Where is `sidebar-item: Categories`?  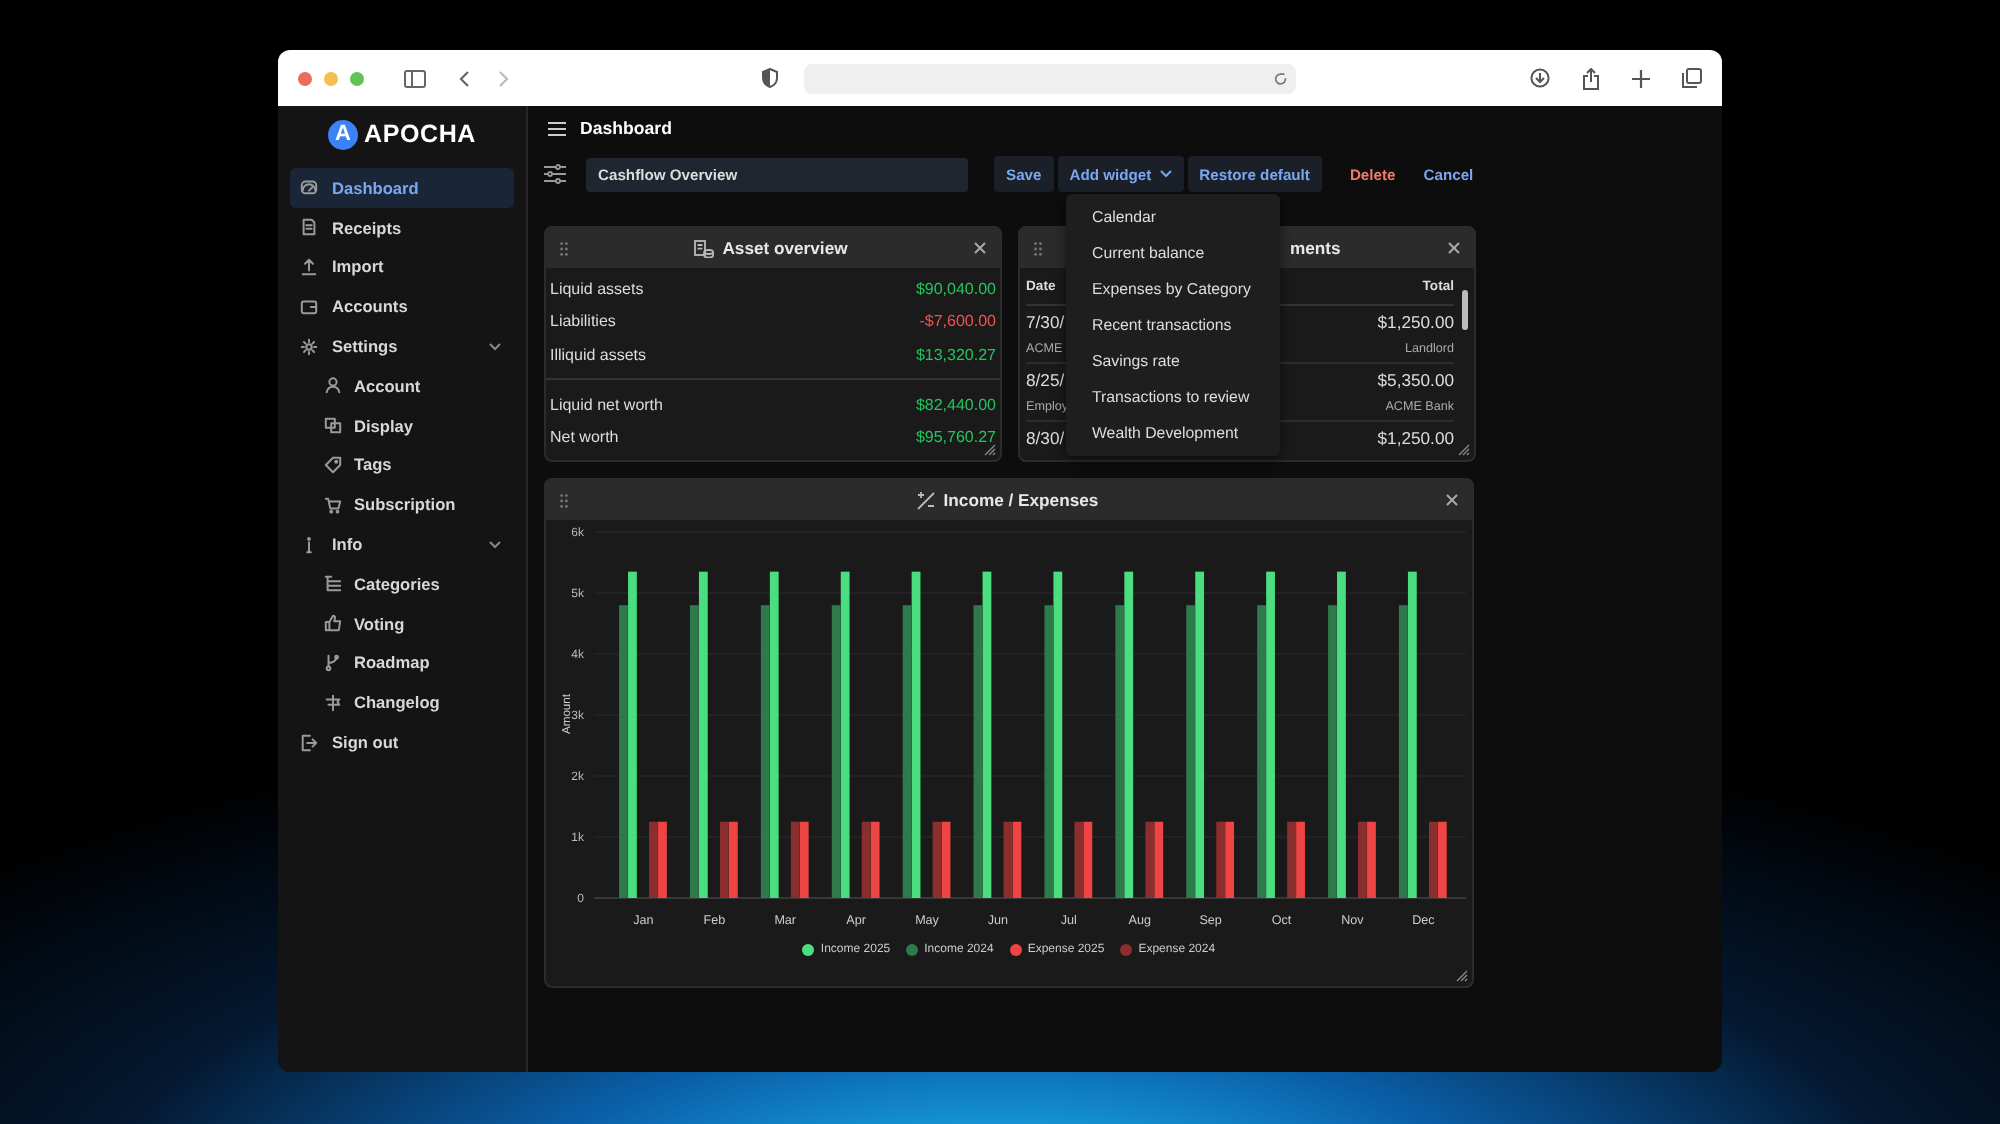 sidebar-item: Categories is located at coordinates (402, 583).